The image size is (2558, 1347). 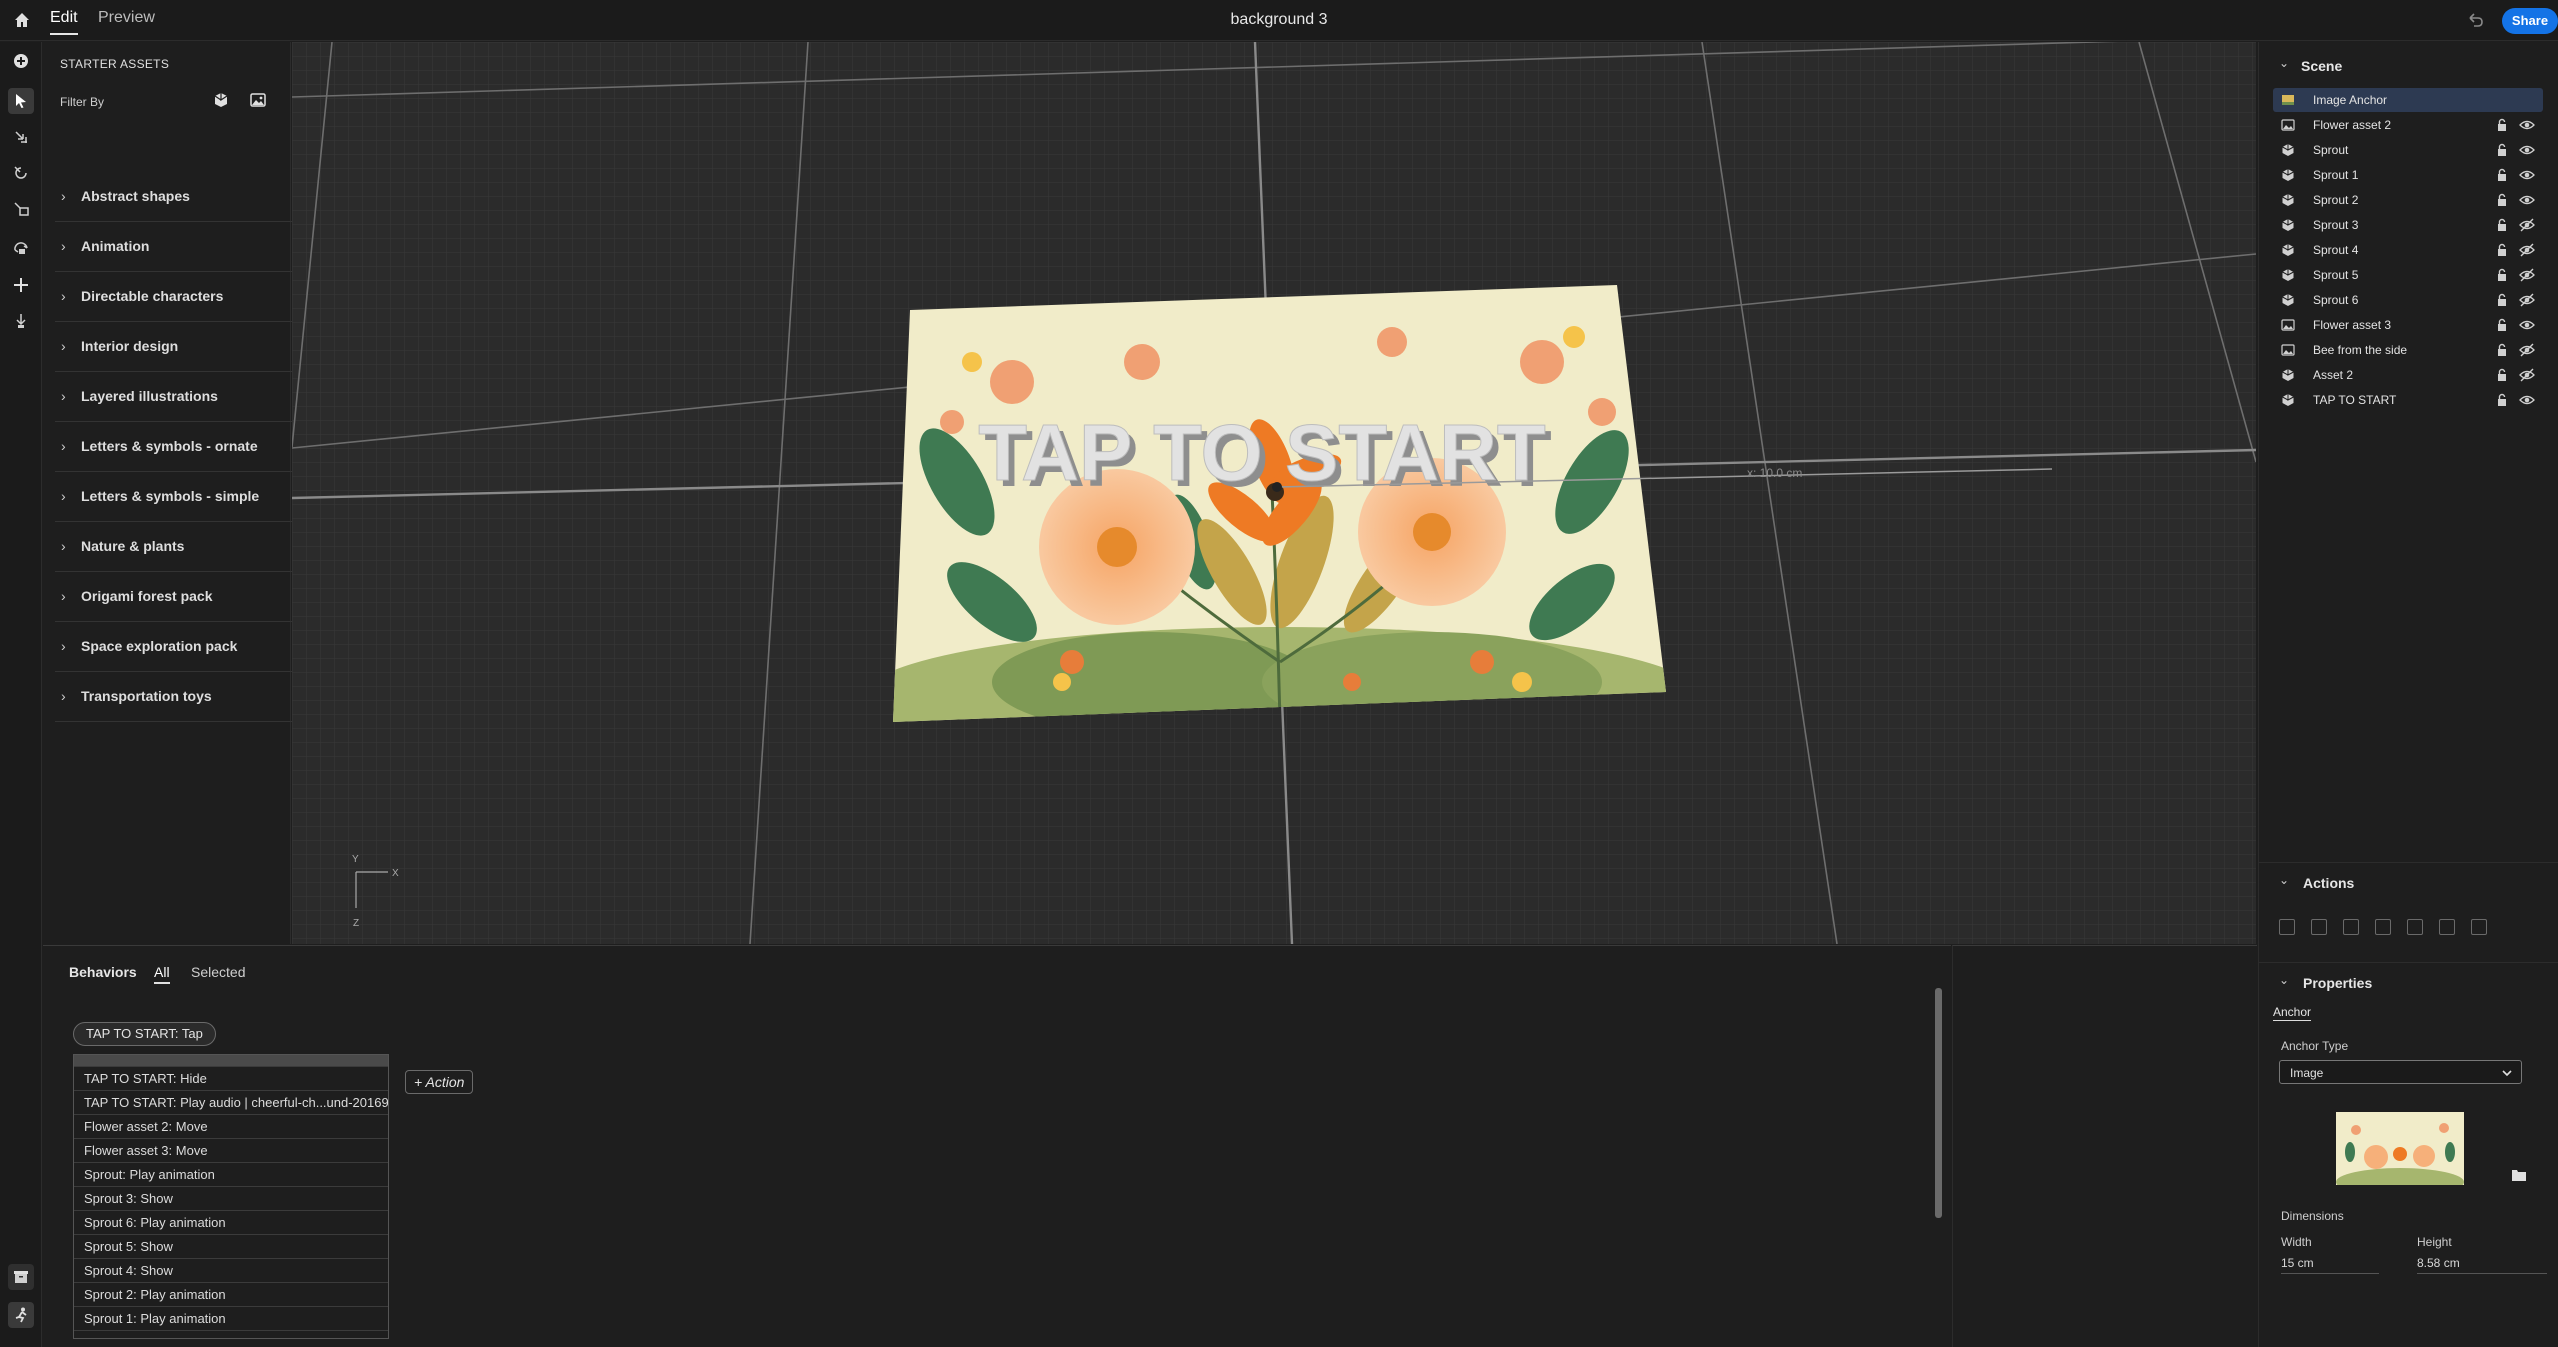 I want to click on home-icon, so click(x=22, y=20).